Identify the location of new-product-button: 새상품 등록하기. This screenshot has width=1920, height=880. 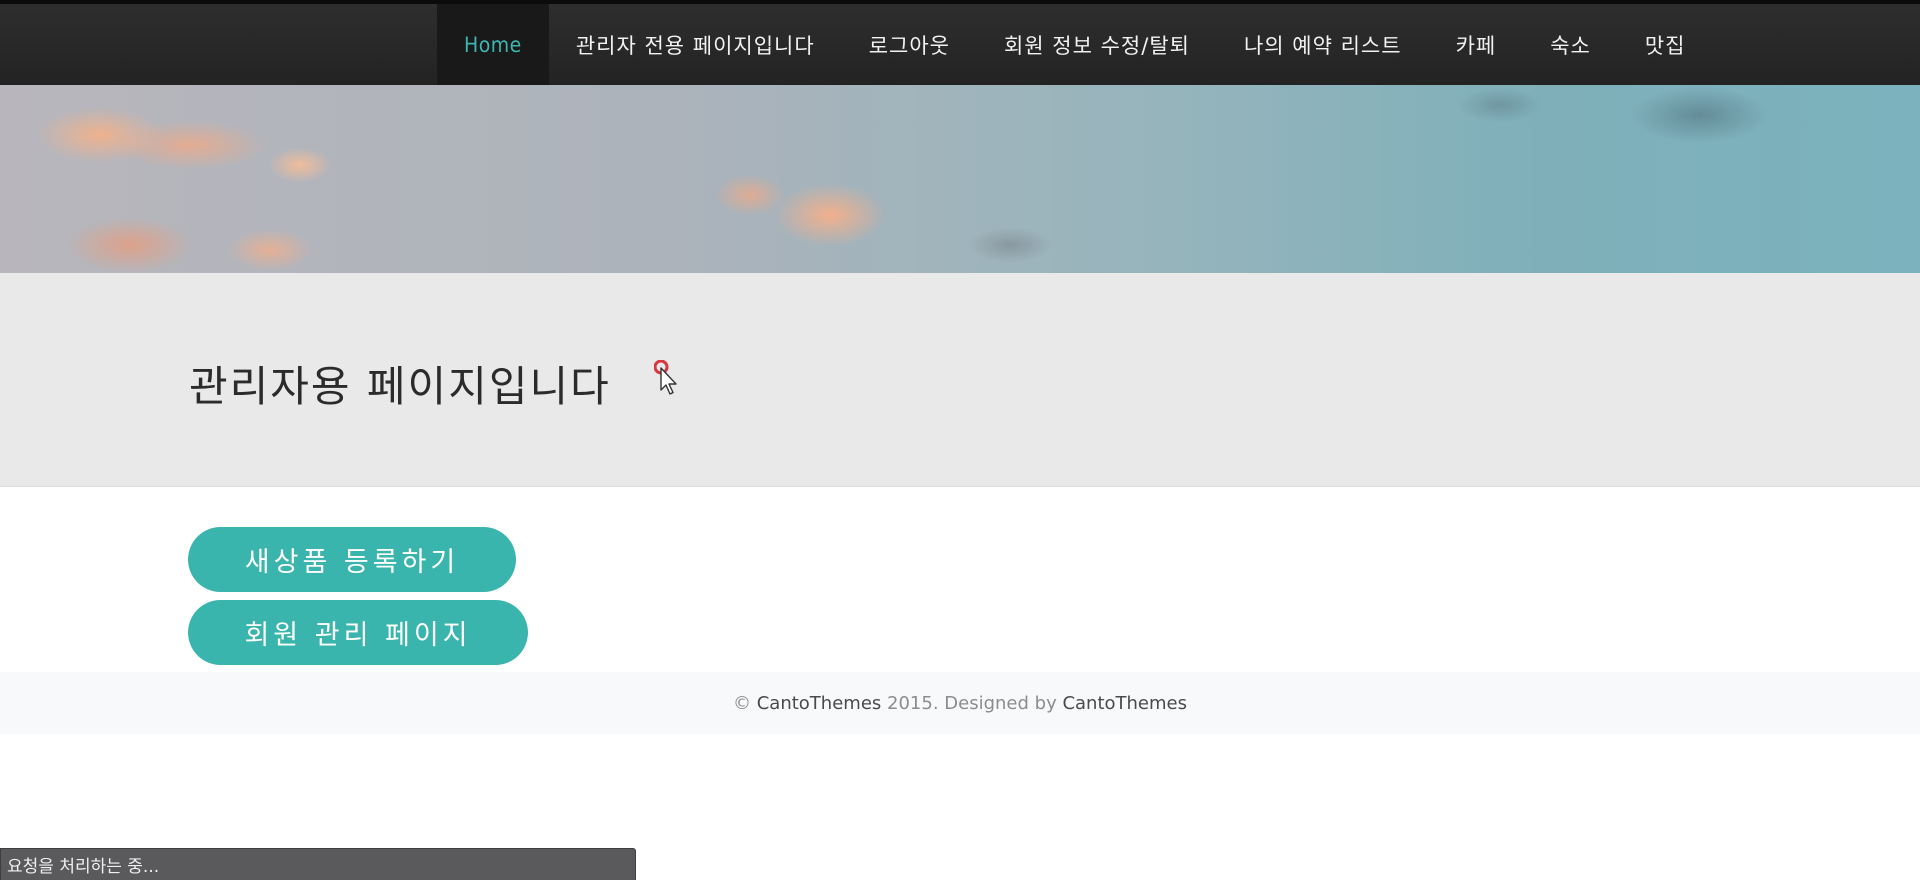
(352, 559).